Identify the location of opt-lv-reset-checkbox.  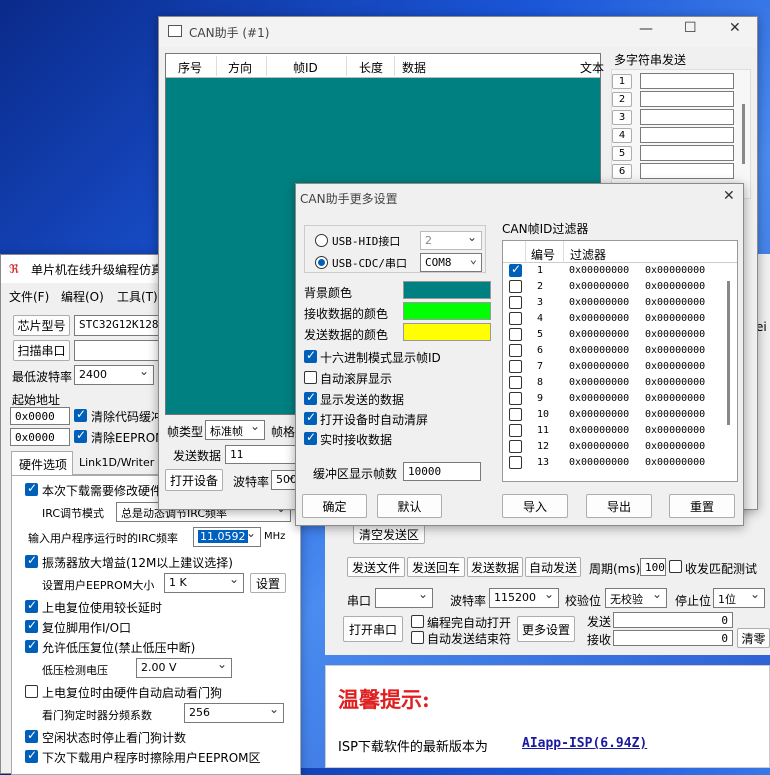
(31, 645).